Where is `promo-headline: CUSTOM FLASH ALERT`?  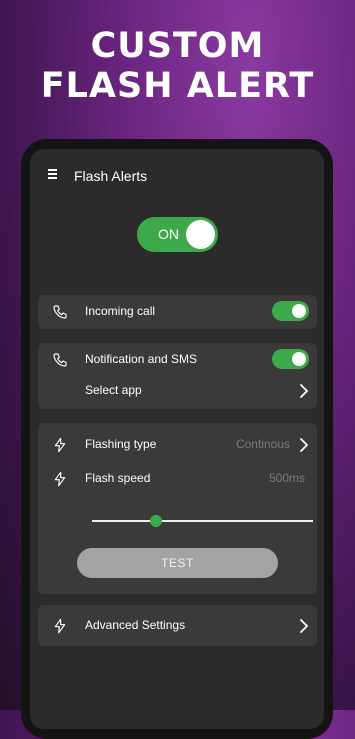
promo-headline: CUSTOM FLASH ALERT is located at coordinates (177, 66).